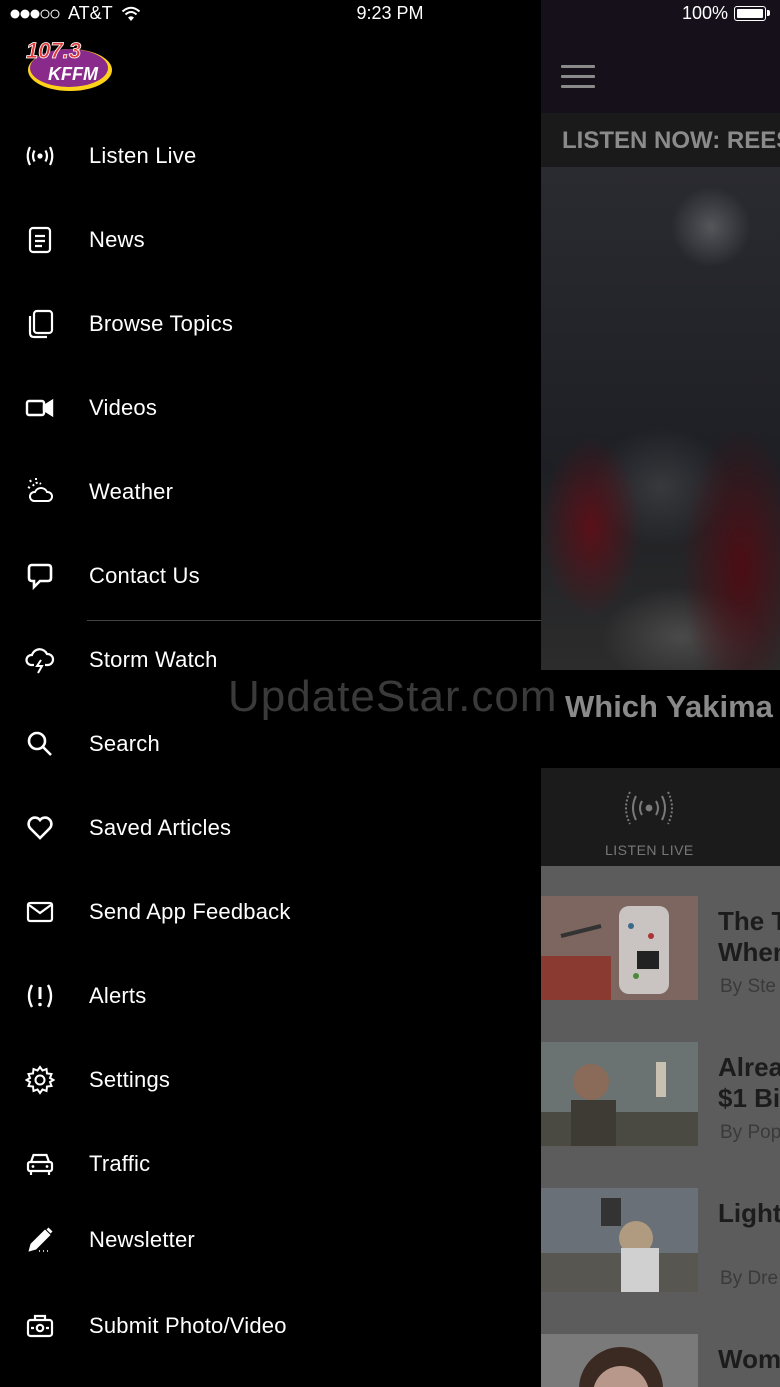  I want to click on topics-icon, so click(40, 324).